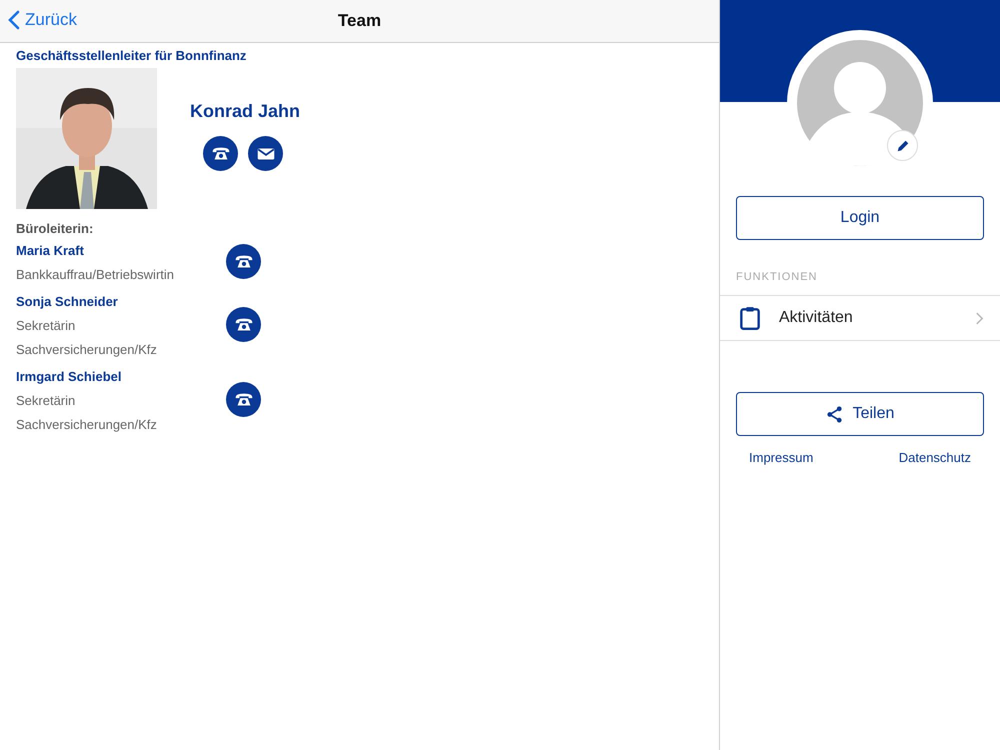  Describe the element at coordinates (860, 218) in the screenshot. I see `login-button: Login` at that location.